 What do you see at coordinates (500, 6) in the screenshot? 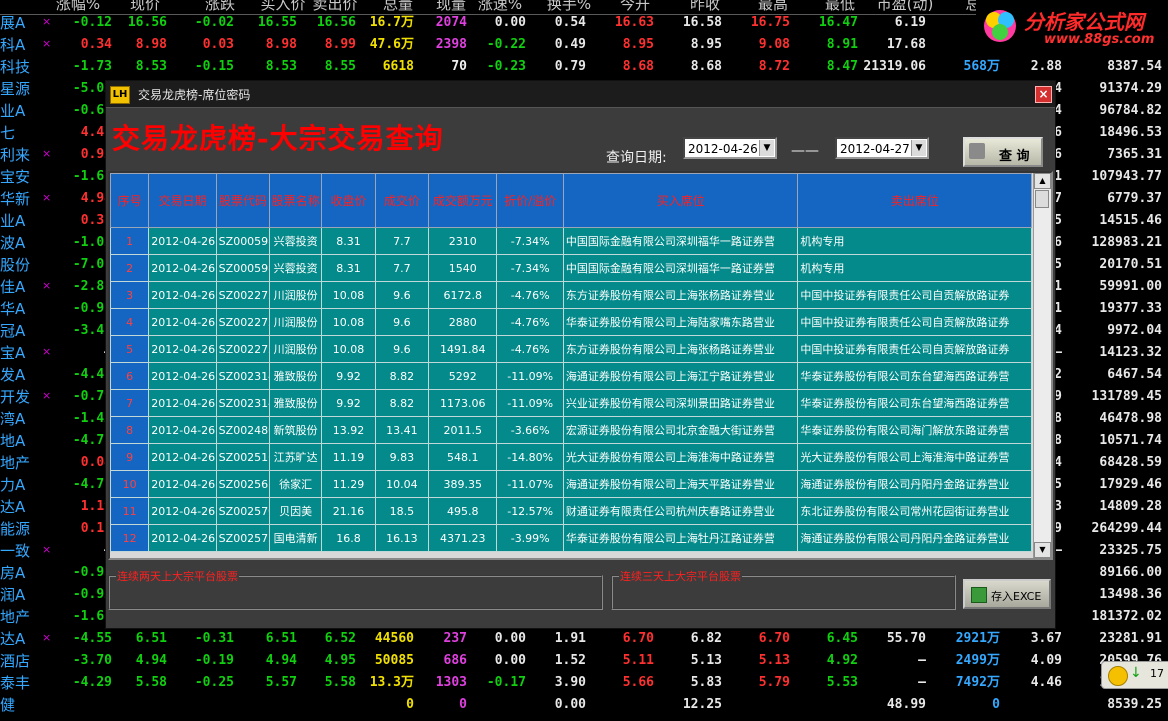
I see `stock-column-header: 涨速%` at bounding box center [500, 6].